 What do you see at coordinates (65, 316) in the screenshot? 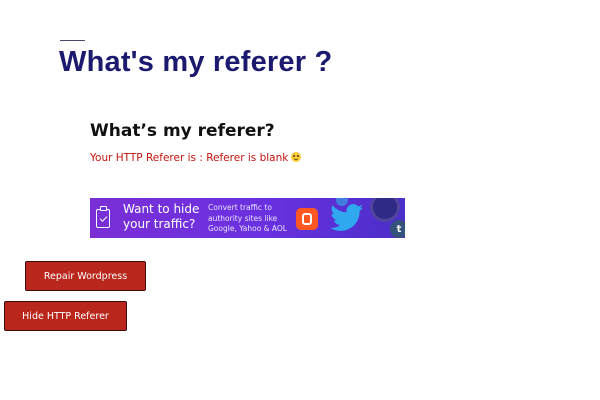
I see `hide-http-referer-button: Hide HTTP Referer` at bounding box center [65, 316].